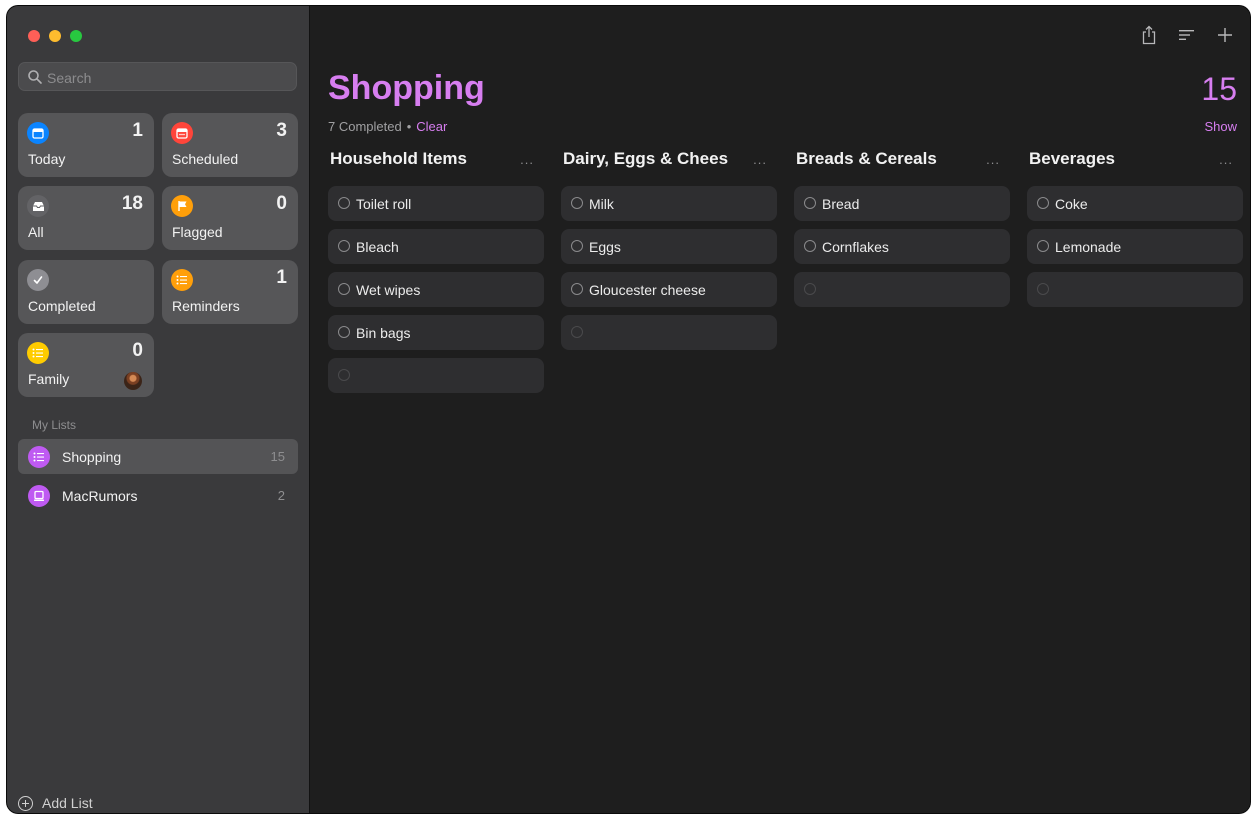 The image size is (1253, 814). I want to click on smart-list-scheduled: 3 Scheduled, so click(230, 145).